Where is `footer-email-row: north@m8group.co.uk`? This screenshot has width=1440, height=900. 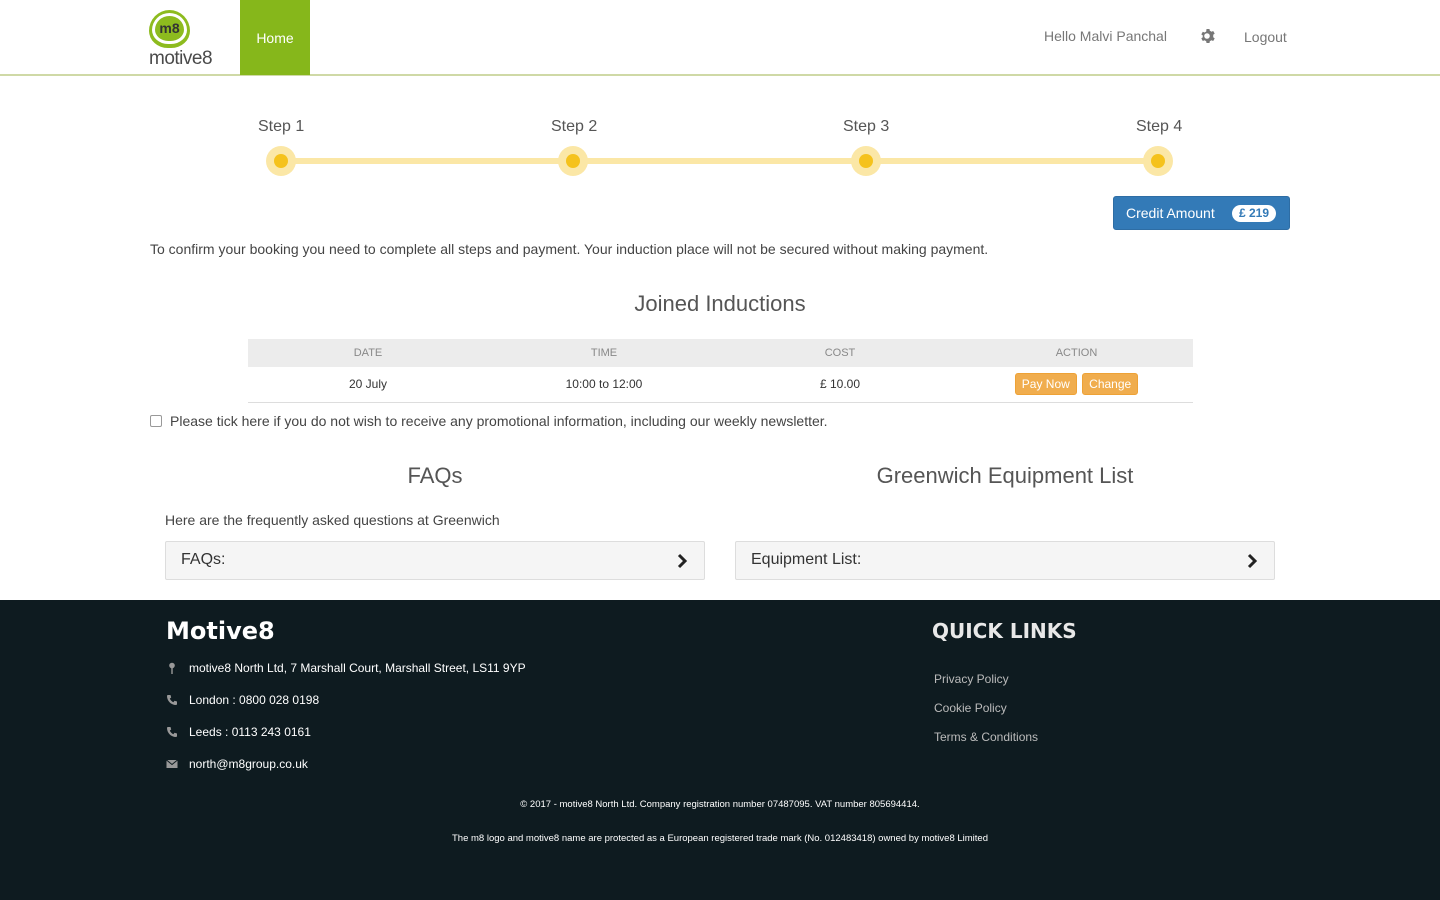
footer-email-row: north@m8group.co.uk is located at coordinates (237, 764).